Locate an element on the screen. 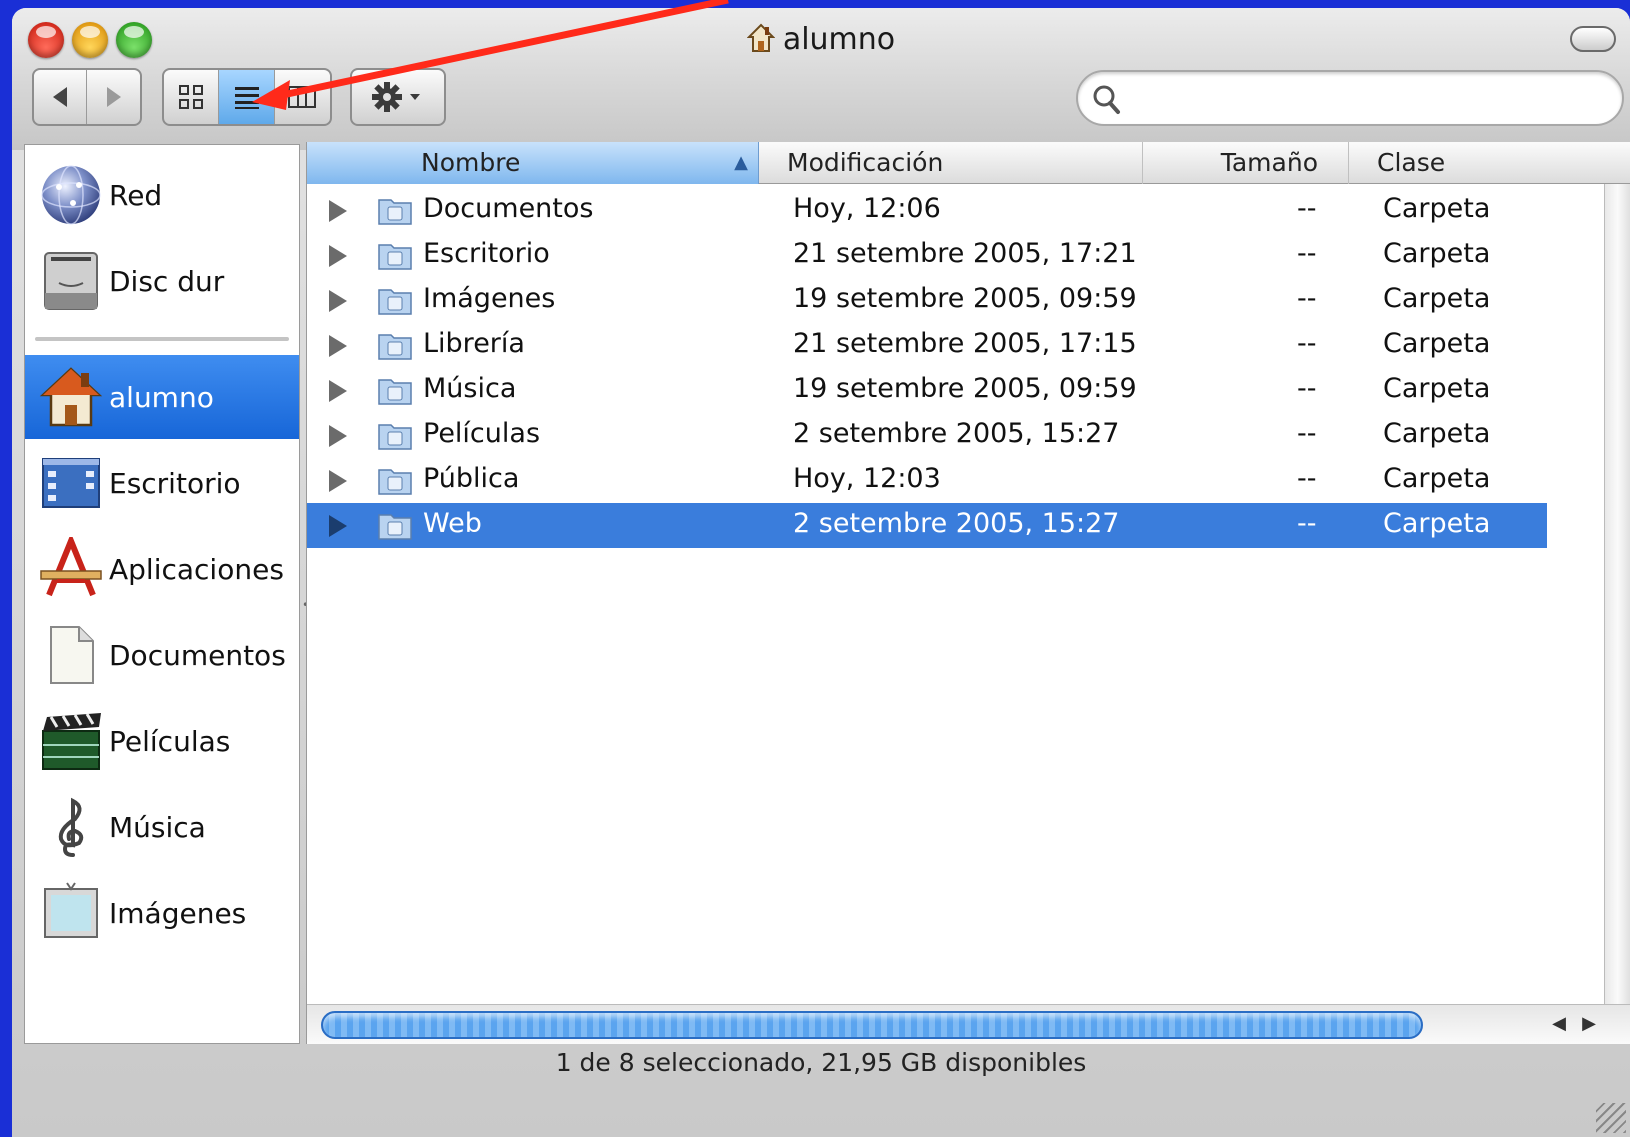  treble-clef-icon is located at coordinates (71, 827).